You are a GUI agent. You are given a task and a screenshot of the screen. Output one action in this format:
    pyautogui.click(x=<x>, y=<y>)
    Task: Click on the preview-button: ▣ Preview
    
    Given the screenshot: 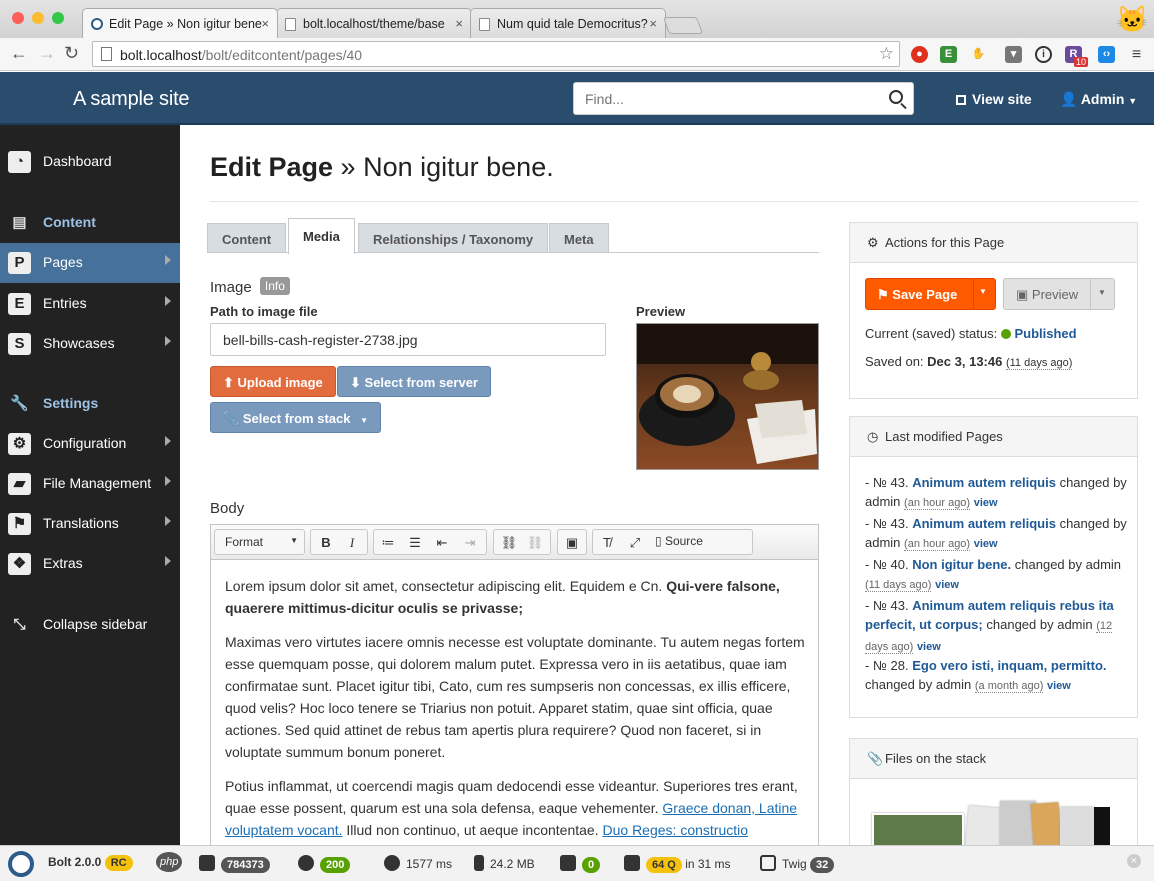 What is the action you would take?
    pyautogui.click(x=1047, y=295)
    